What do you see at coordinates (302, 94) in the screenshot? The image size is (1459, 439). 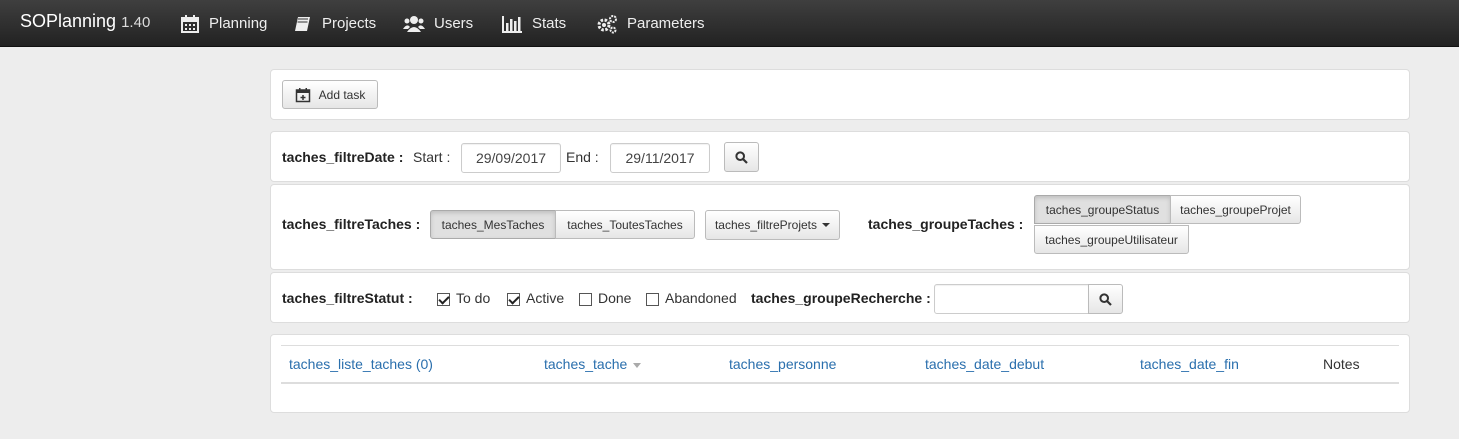 I see `calendar-plus-icon` at bounding box center [302, 94].